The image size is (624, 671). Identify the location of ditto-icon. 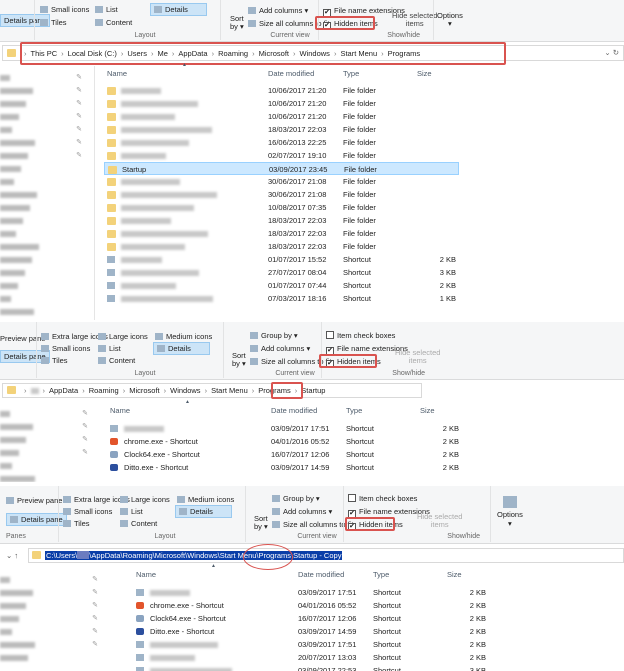
(140, 631).